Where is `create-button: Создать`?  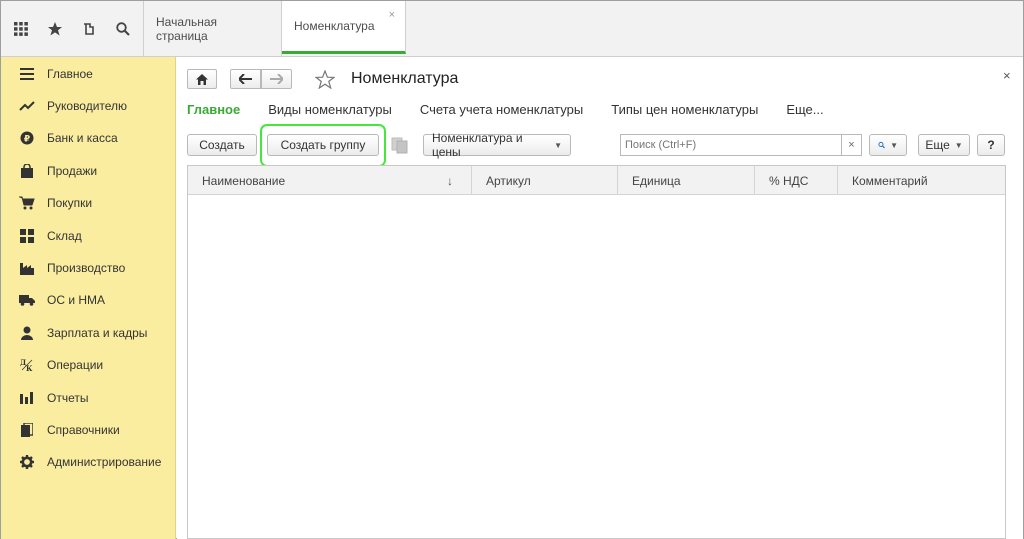
create-button: Создать is located at coordinates (222, 145).